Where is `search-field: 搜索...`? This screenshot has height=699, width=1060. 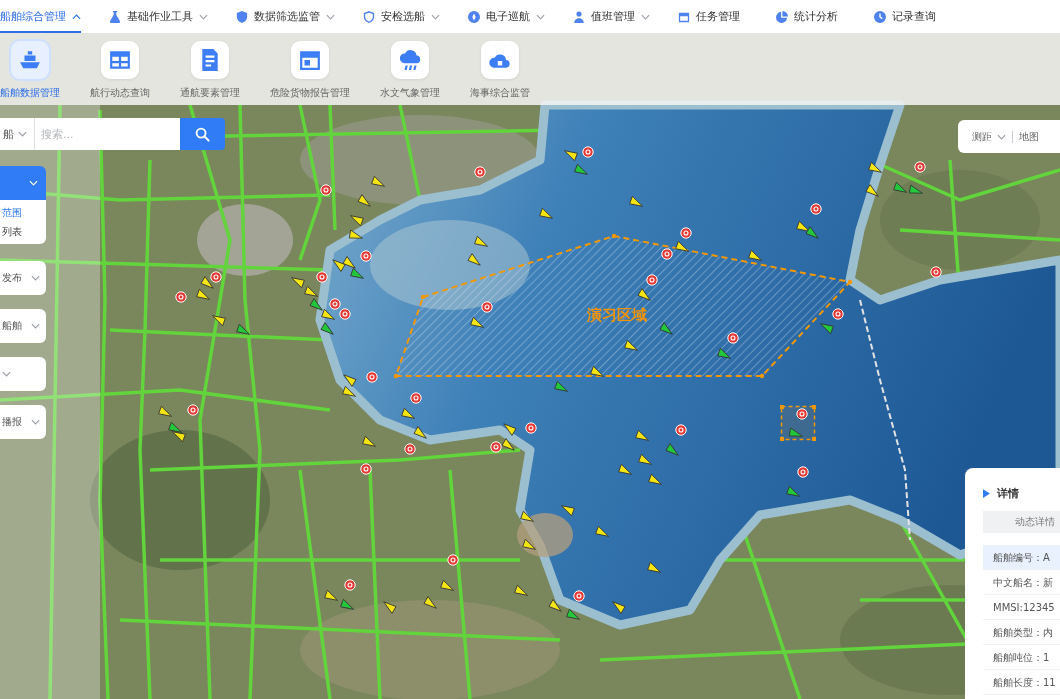 search-field: 搜索... is located at coordinates (107, 134).